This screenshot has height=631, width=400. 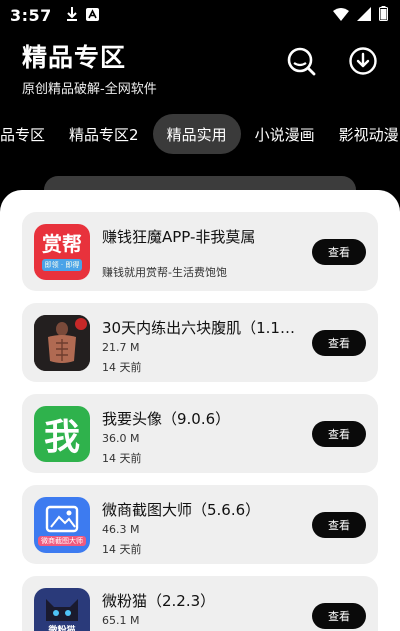 I want to click on app-size: 36.0 M, so click(x=121, y=438).